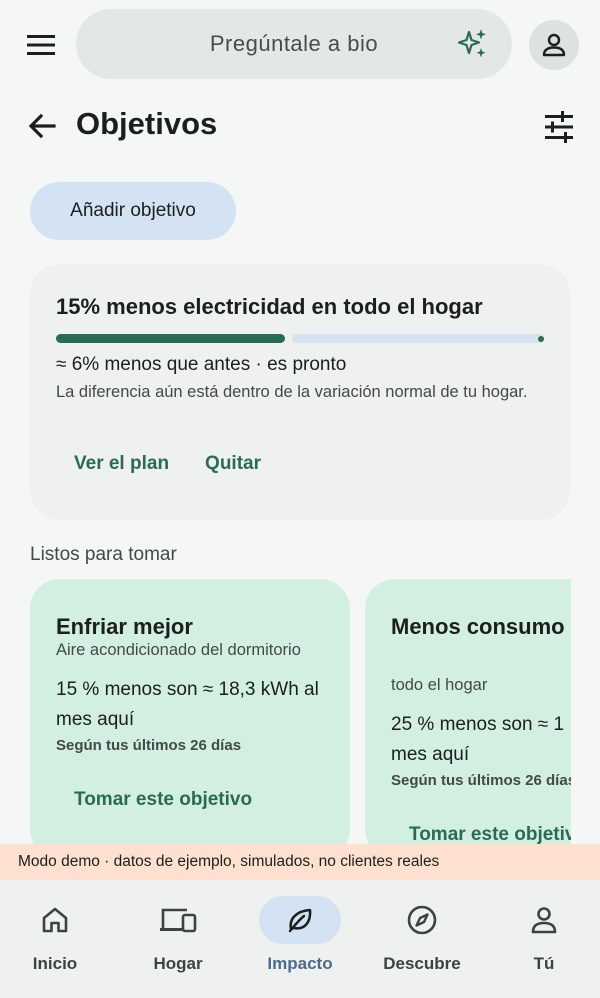 The image size is (600, 998). Describe the element at coordinates (42, 126) in the screenshot. I see `back-arrow-icon` at that location.